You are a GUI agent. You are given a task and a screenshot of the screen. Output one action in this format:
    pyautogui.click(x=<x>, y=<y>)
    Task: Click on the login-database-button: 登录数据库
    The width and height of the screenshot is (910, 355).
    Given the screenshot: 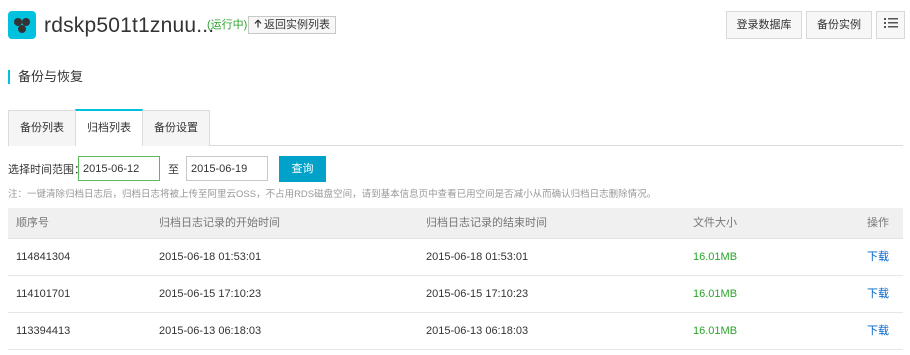 What is the action you would take?
    pyautogui.click(x=764, y=25)
    